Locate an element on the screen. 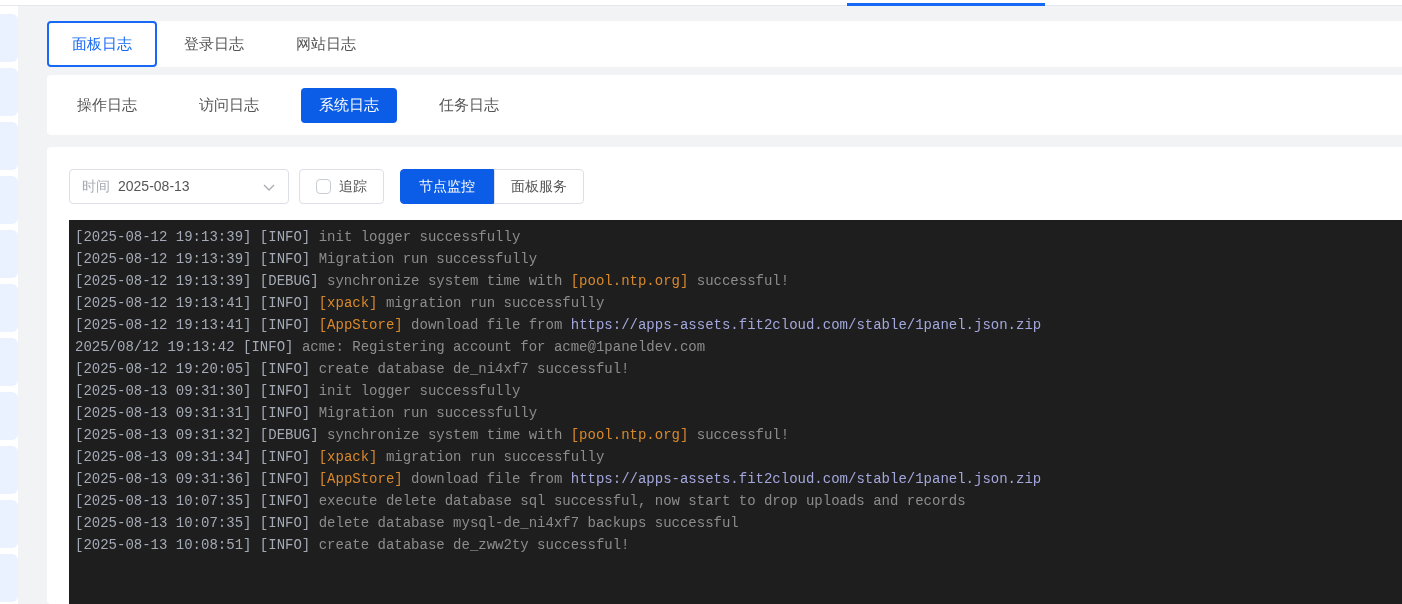 The image size is (1402, 604). log-tab: 网站日志 is located at coordinates (326, 44).